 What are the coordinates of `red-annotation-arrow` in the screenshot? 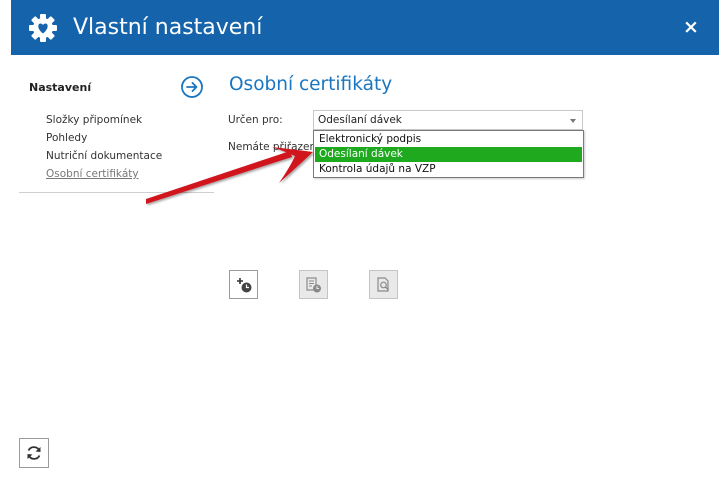 It's located at (229, 175).